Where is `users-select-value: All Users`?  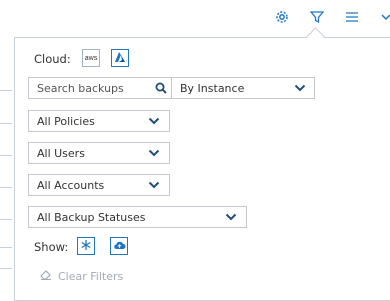 users-select-value: All Users is located at coordinates (61, 153).